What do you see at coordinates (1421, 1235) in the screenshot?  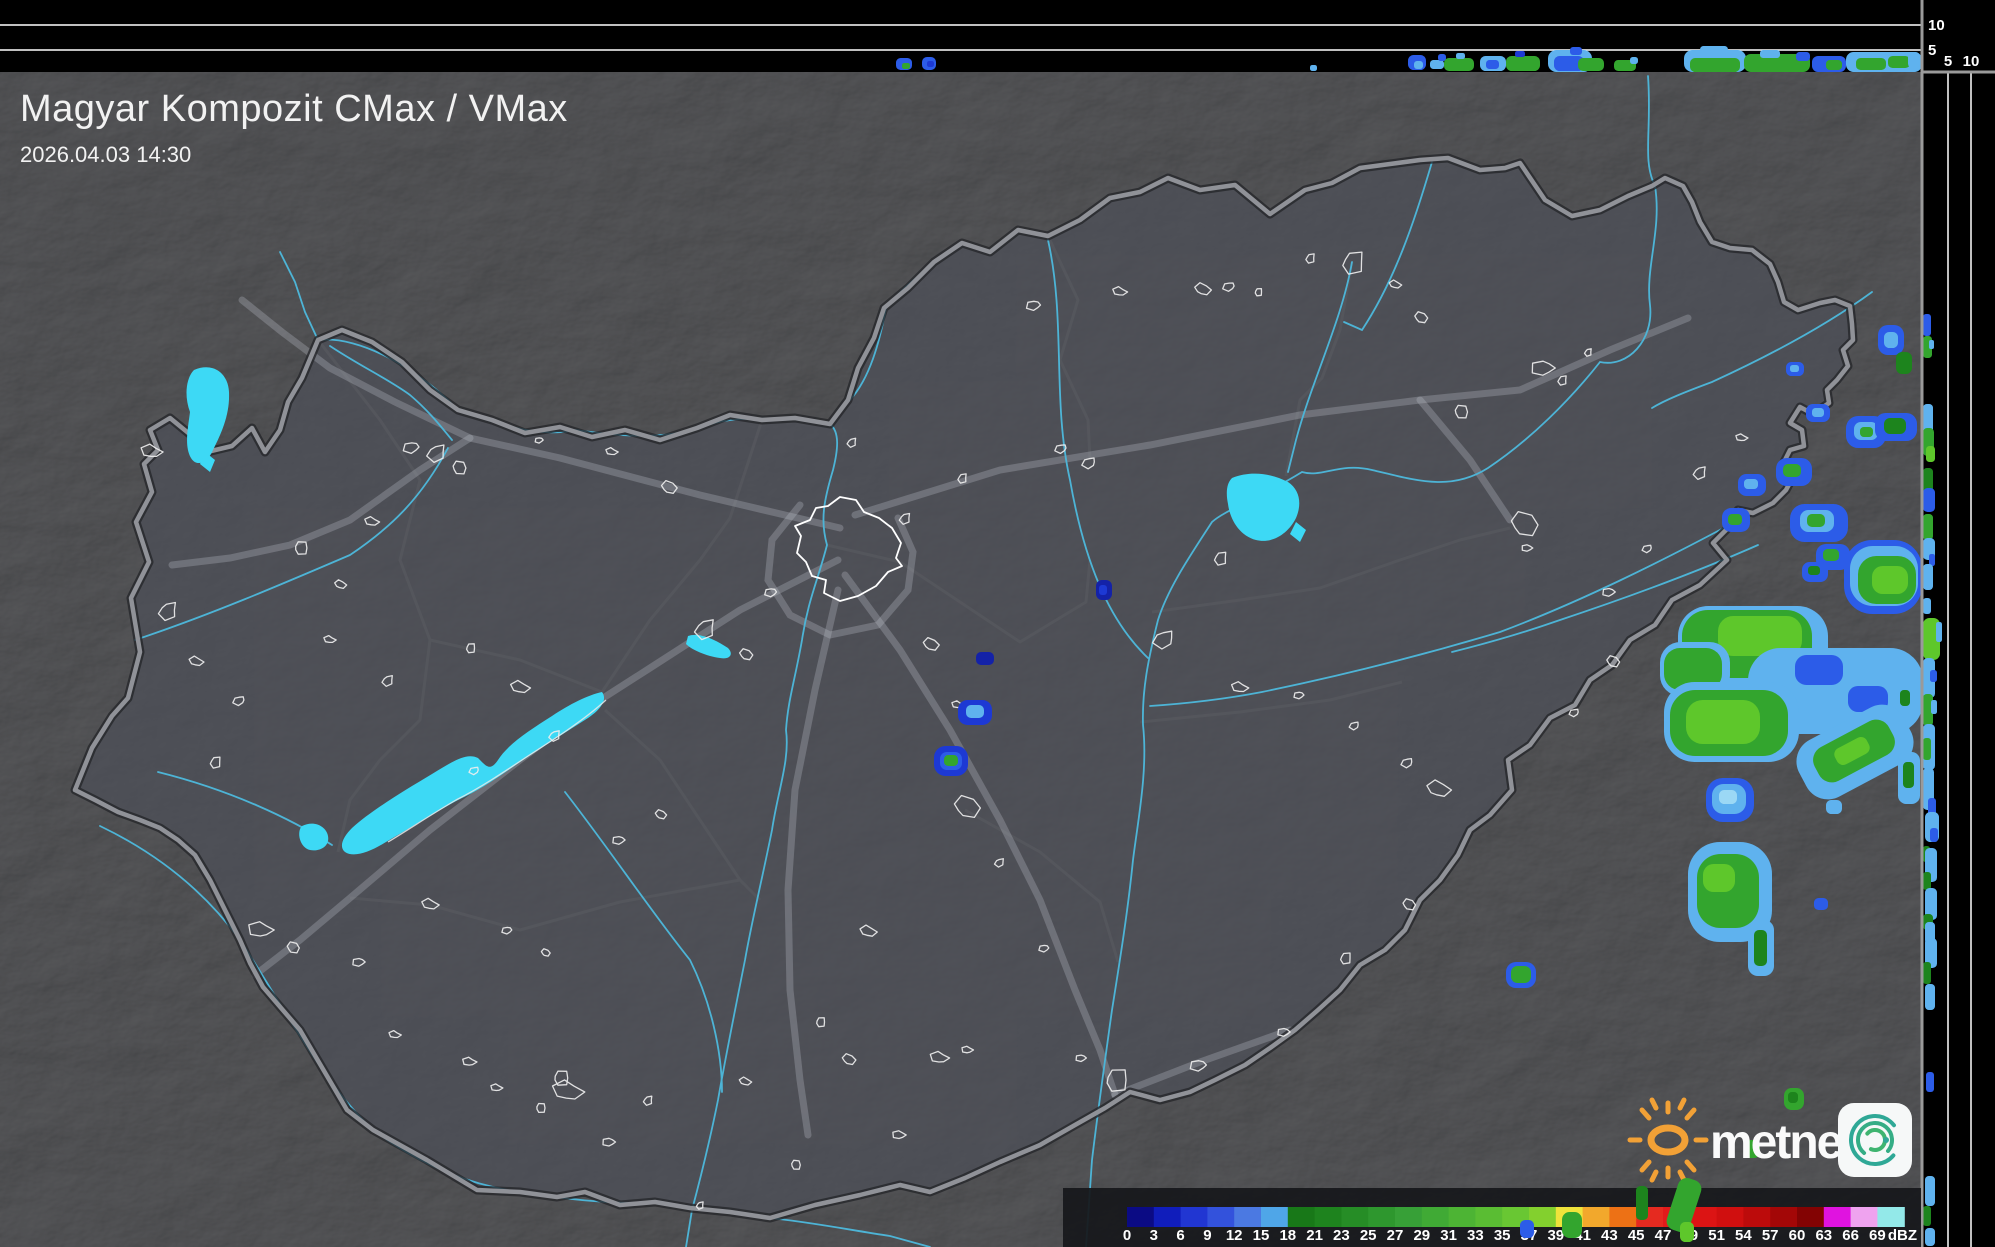 I see `colorbar-tick: 29` at bounding box center [1421, 1235].